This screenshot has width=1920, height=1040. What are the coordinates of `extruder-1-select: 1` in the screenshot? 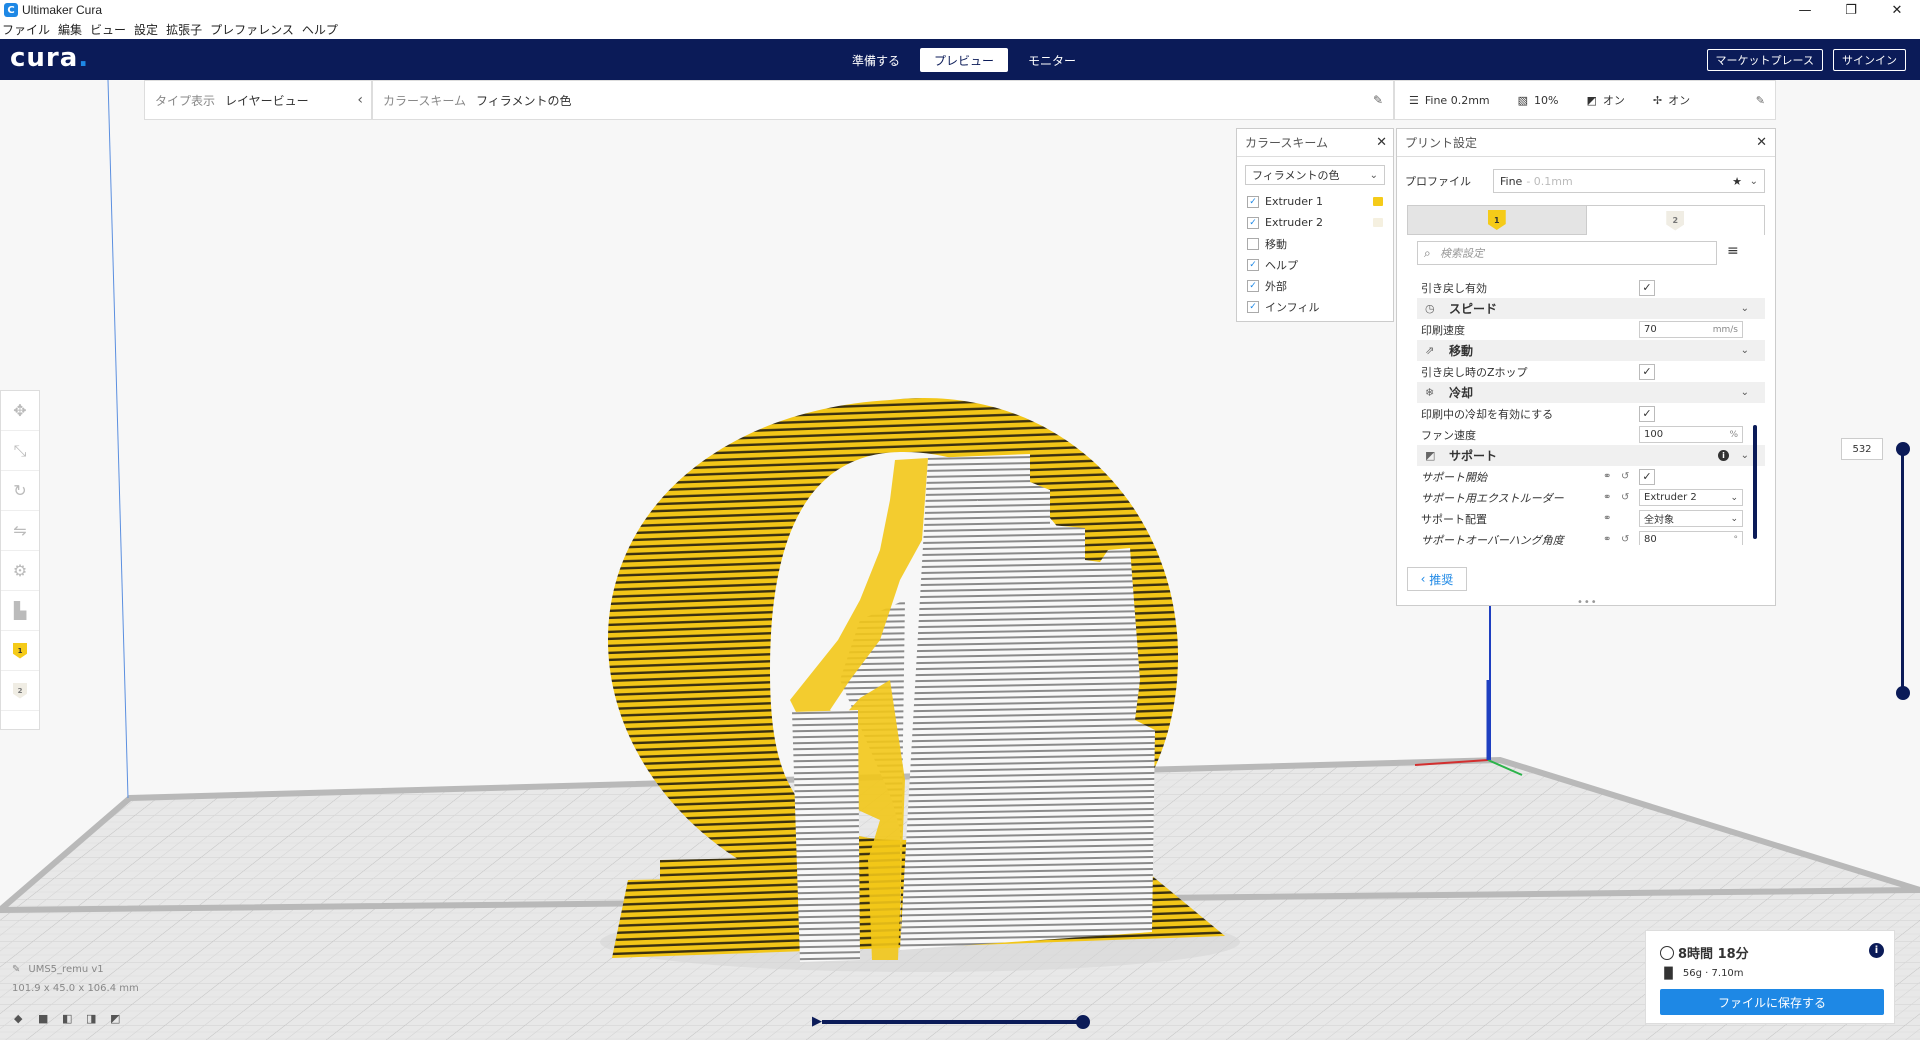 It's located at (20, 651).